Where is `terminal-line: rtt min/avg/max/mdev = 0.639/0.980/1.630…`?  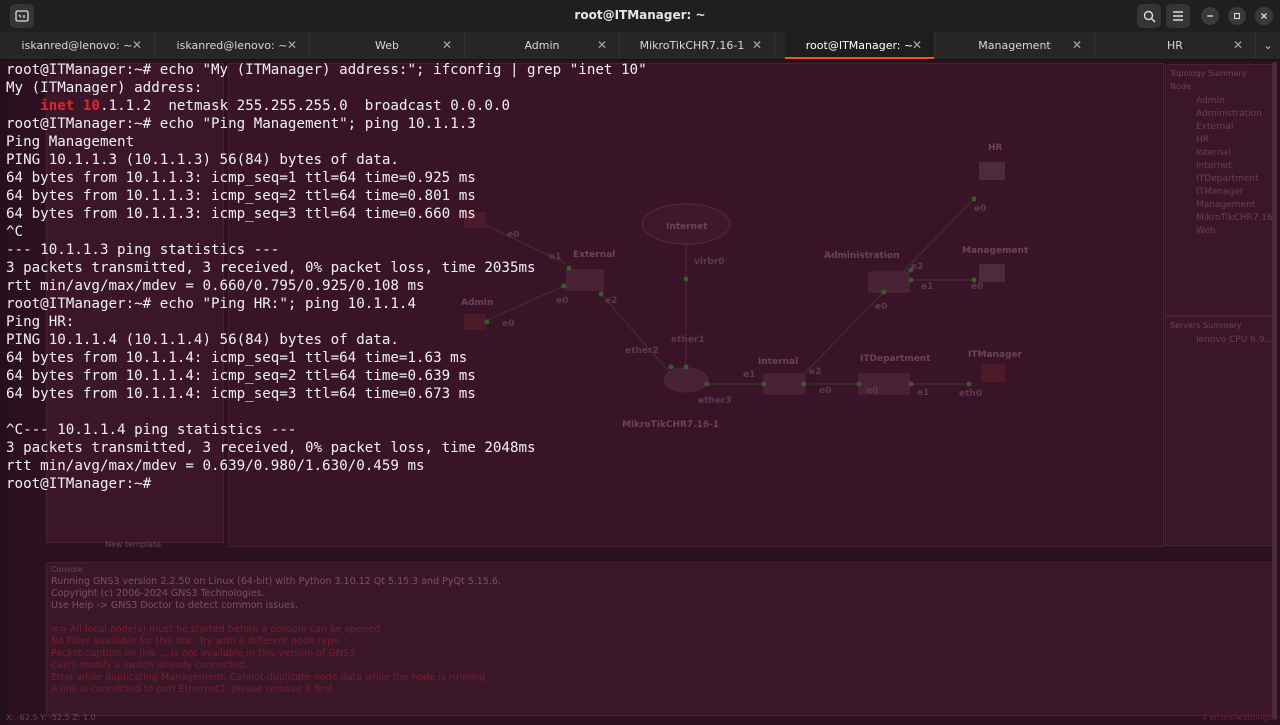 terminal-line: rtt min/avg/max/mdev = 0.639/0.980/1.630… is located at coordinates (215, 466).